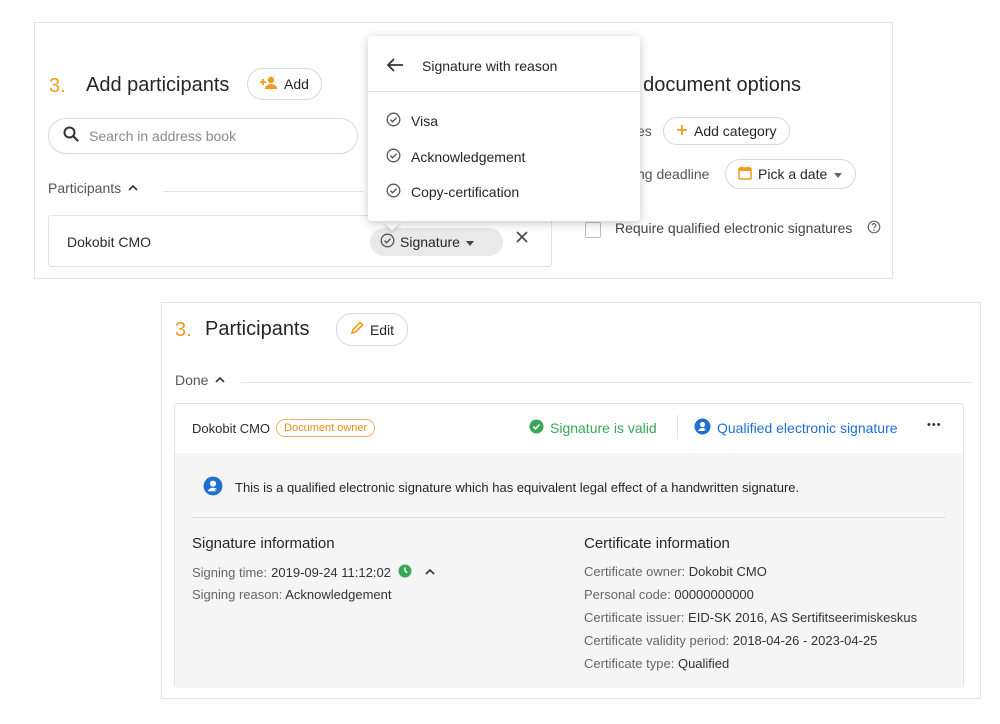 Image resolution: width=1000 pixels, height=724 pixels. Describe the element at coordinates (382, 329) in the screenshot. I see `edit-button-label: Edit` at that location.